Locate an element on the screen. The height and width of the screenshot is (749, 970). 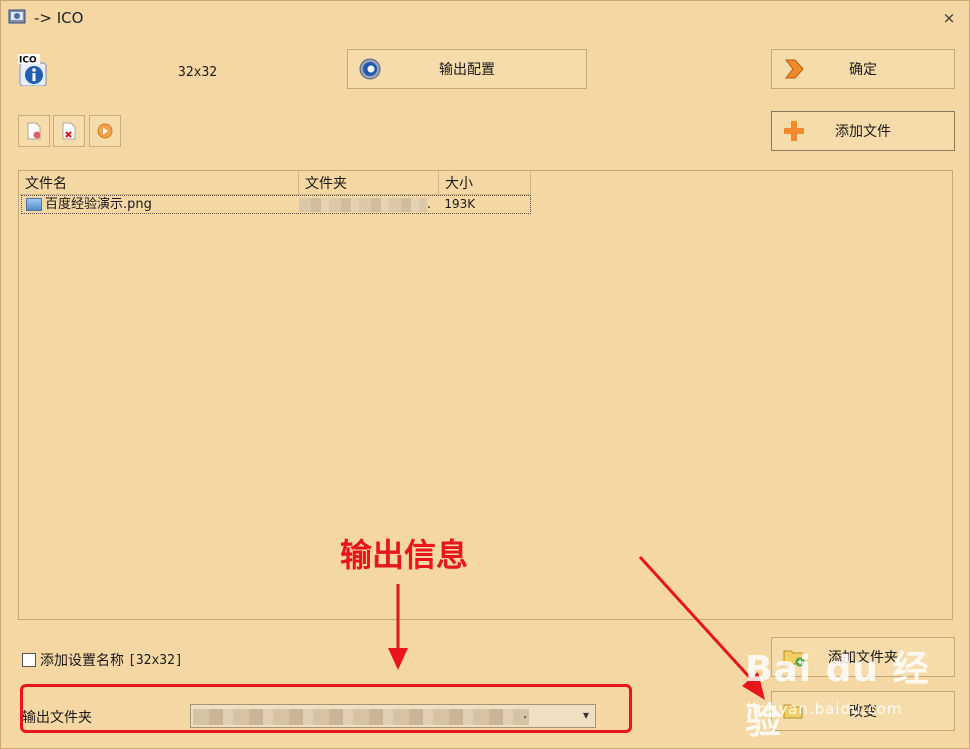
add-folder-icon is located at coordinates (794, 658).